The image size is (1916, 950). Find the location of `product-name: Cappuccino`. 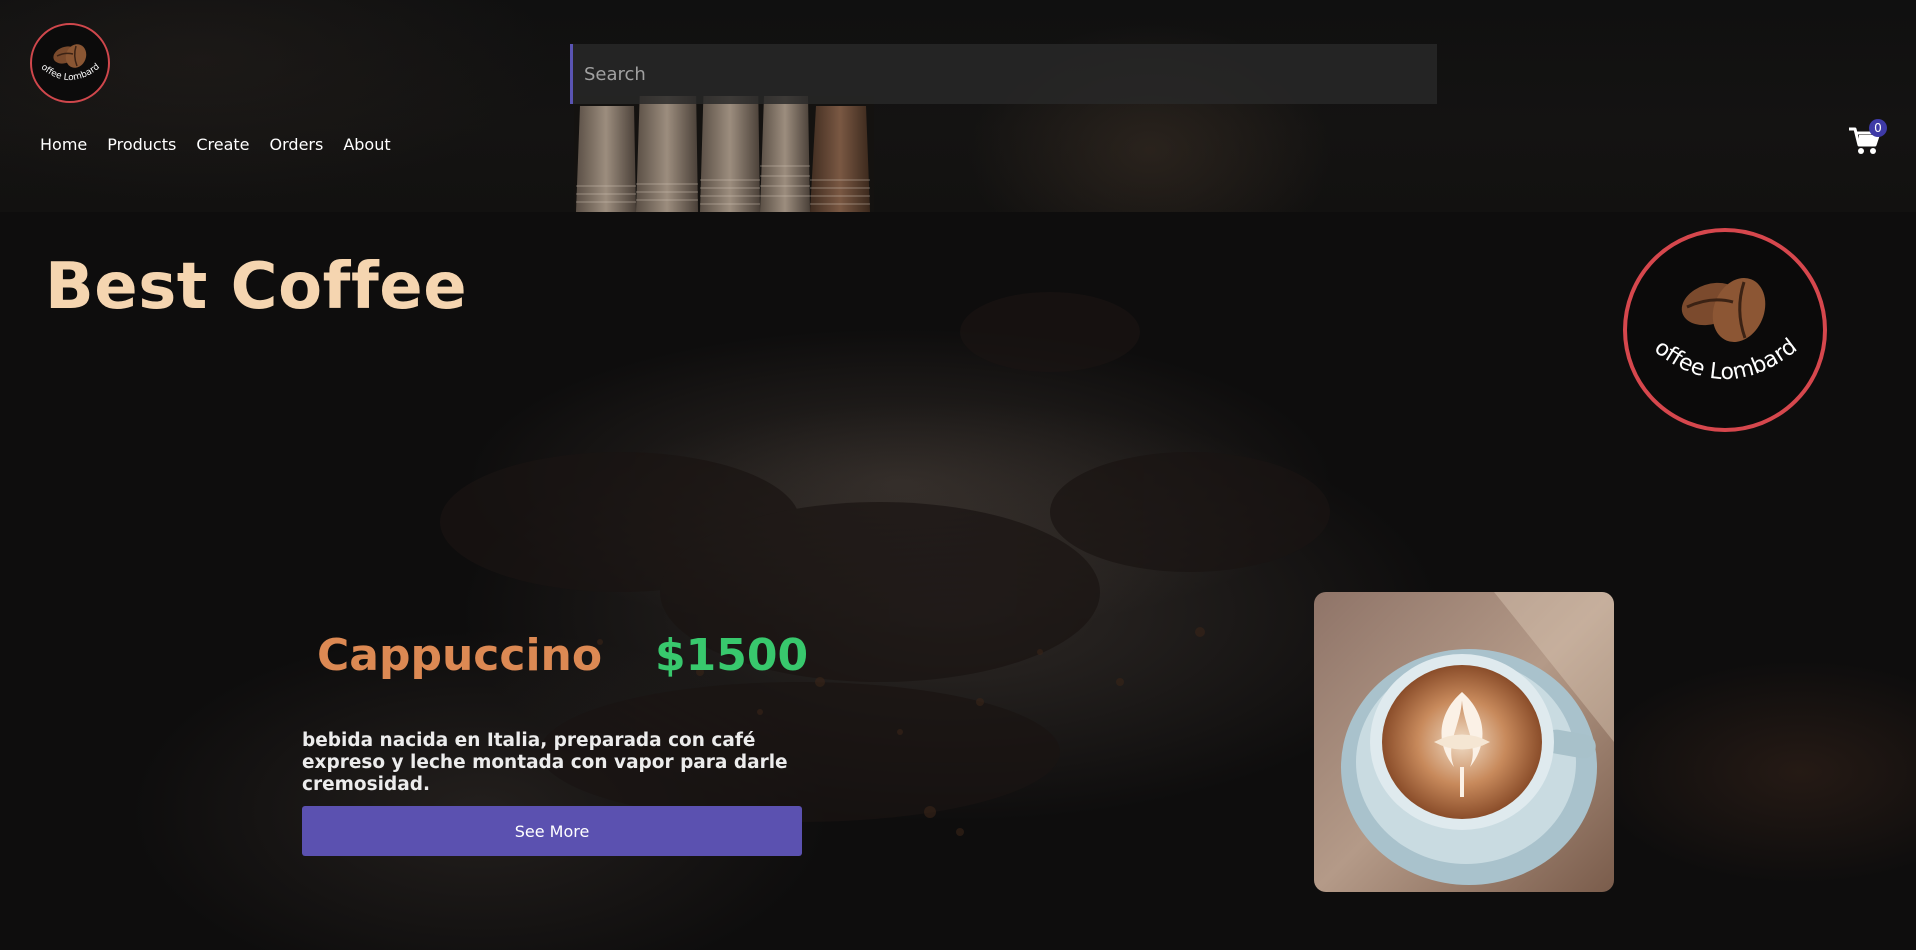

product-name: Cappuccino is located at coordinates (460, 655).